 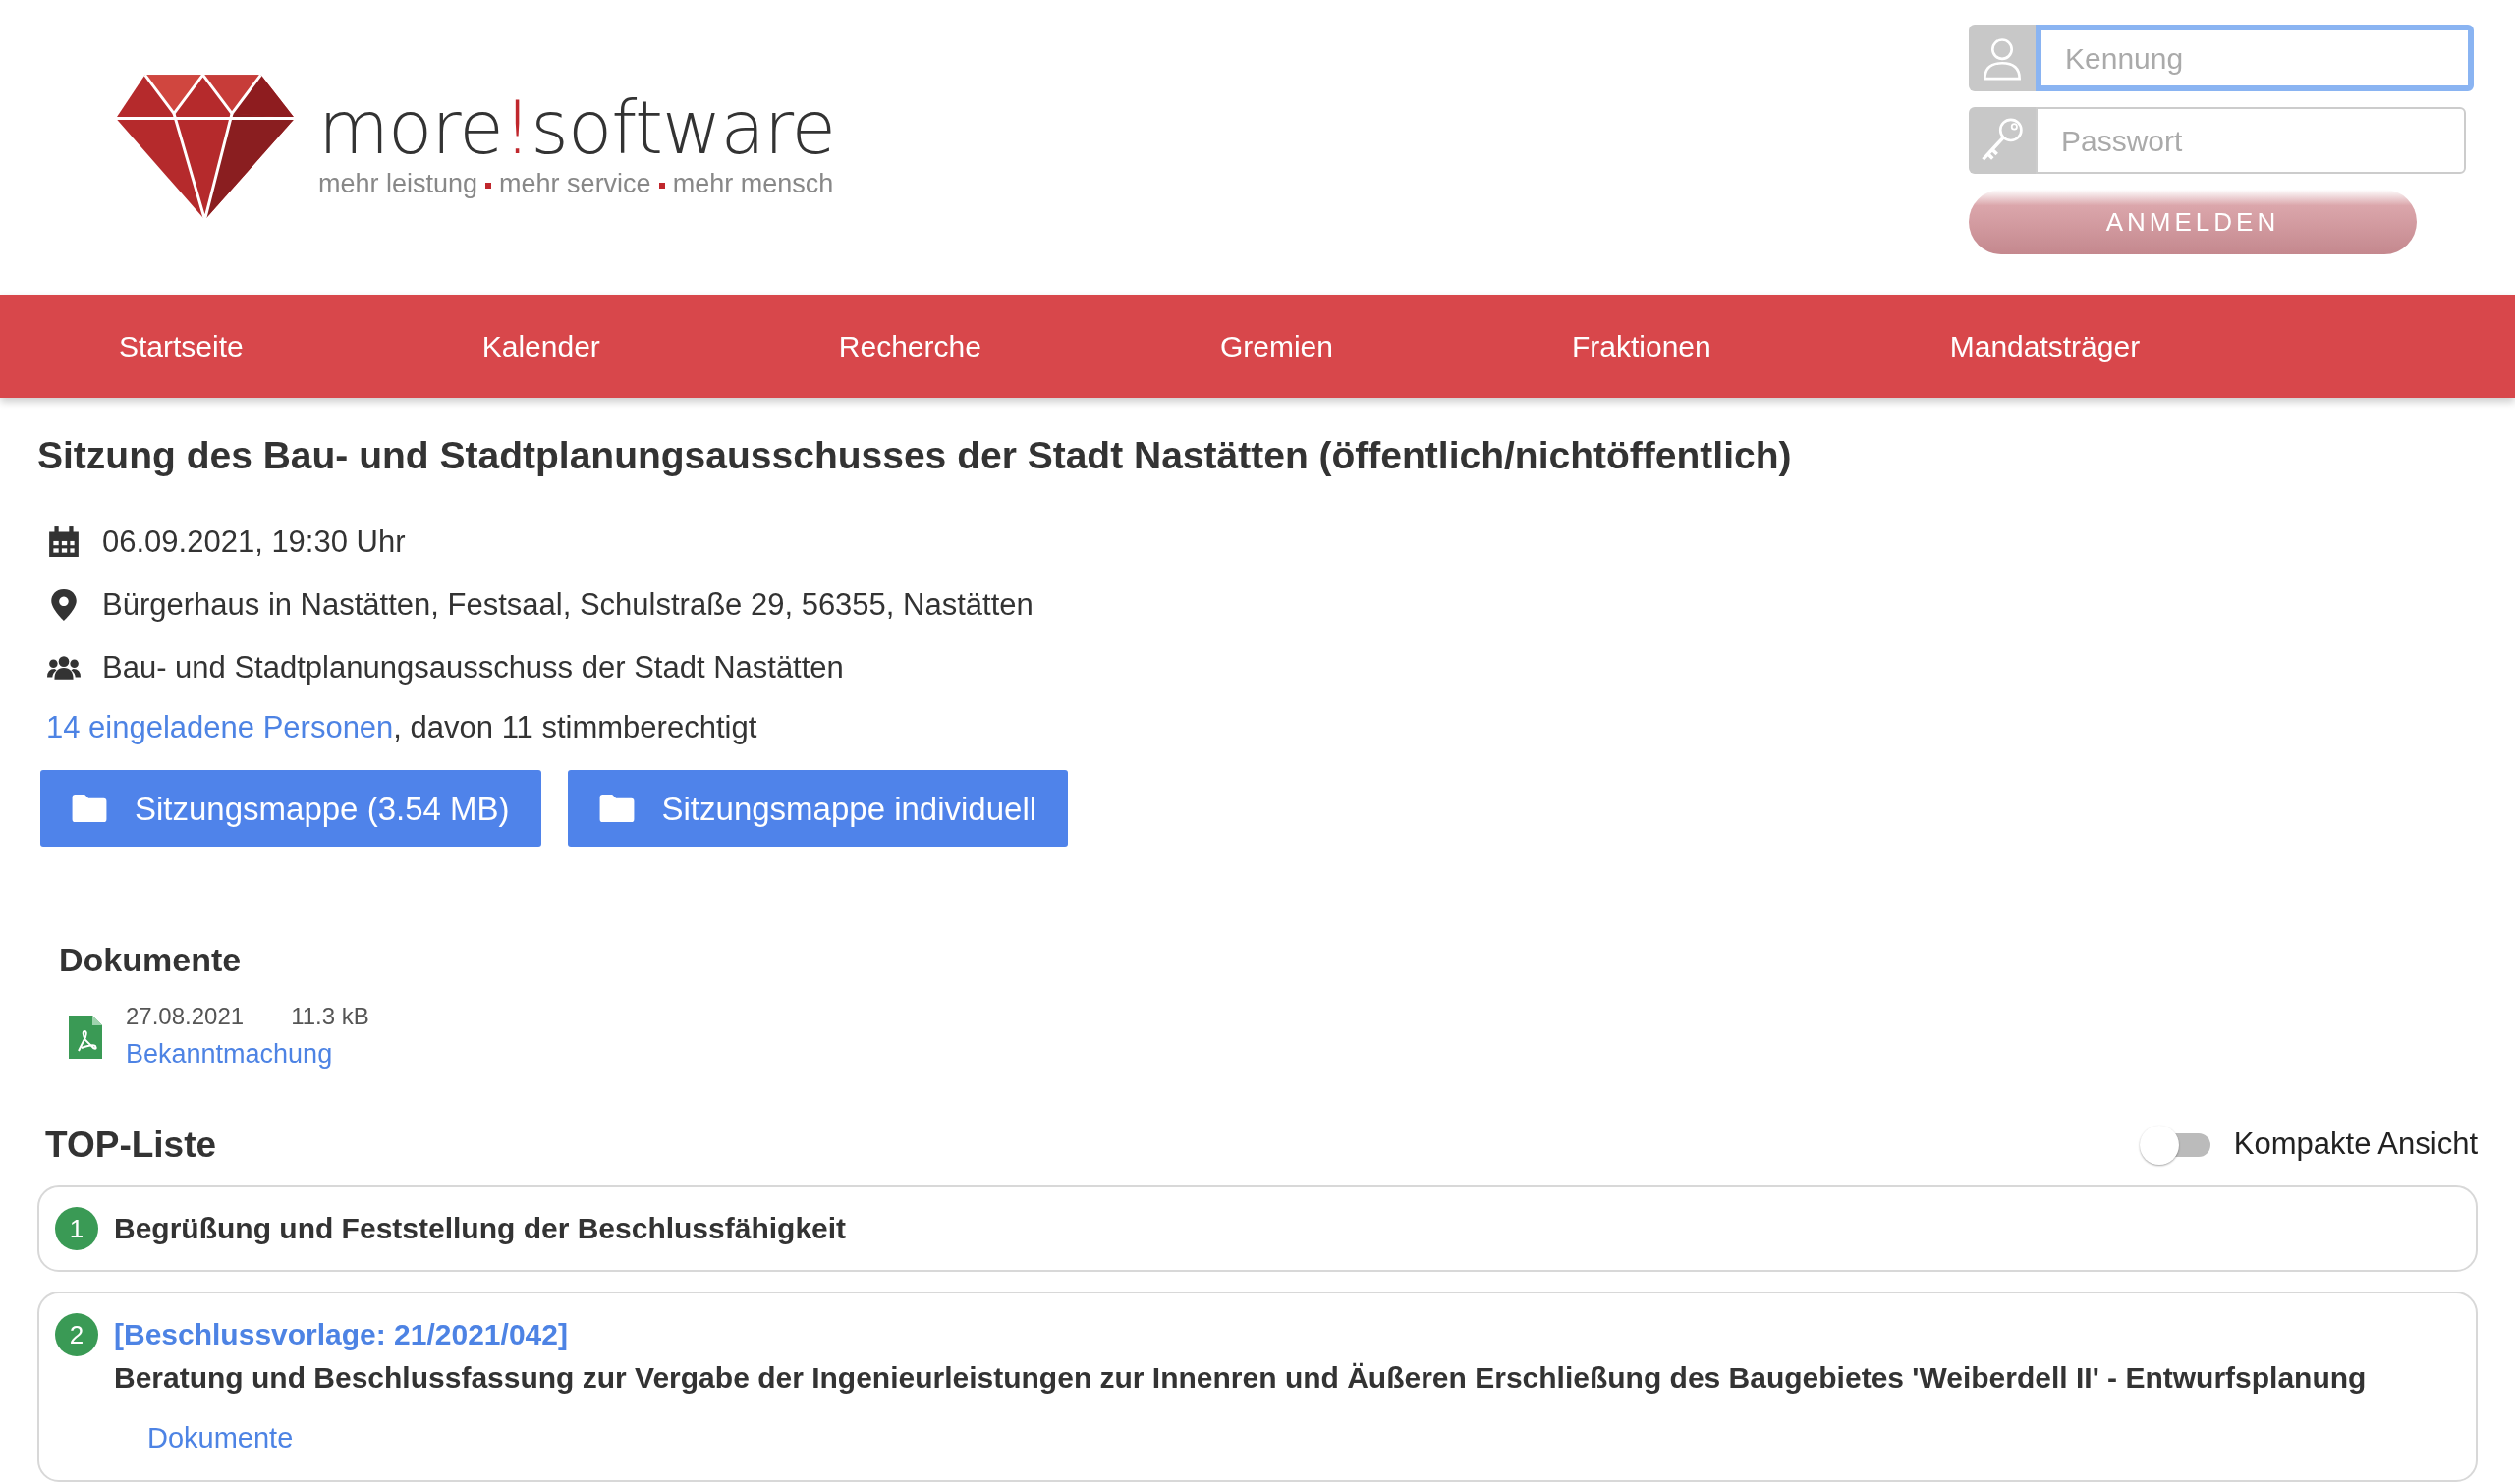 I want to click on password-field: Passwort, so click(x=2251, y=140).